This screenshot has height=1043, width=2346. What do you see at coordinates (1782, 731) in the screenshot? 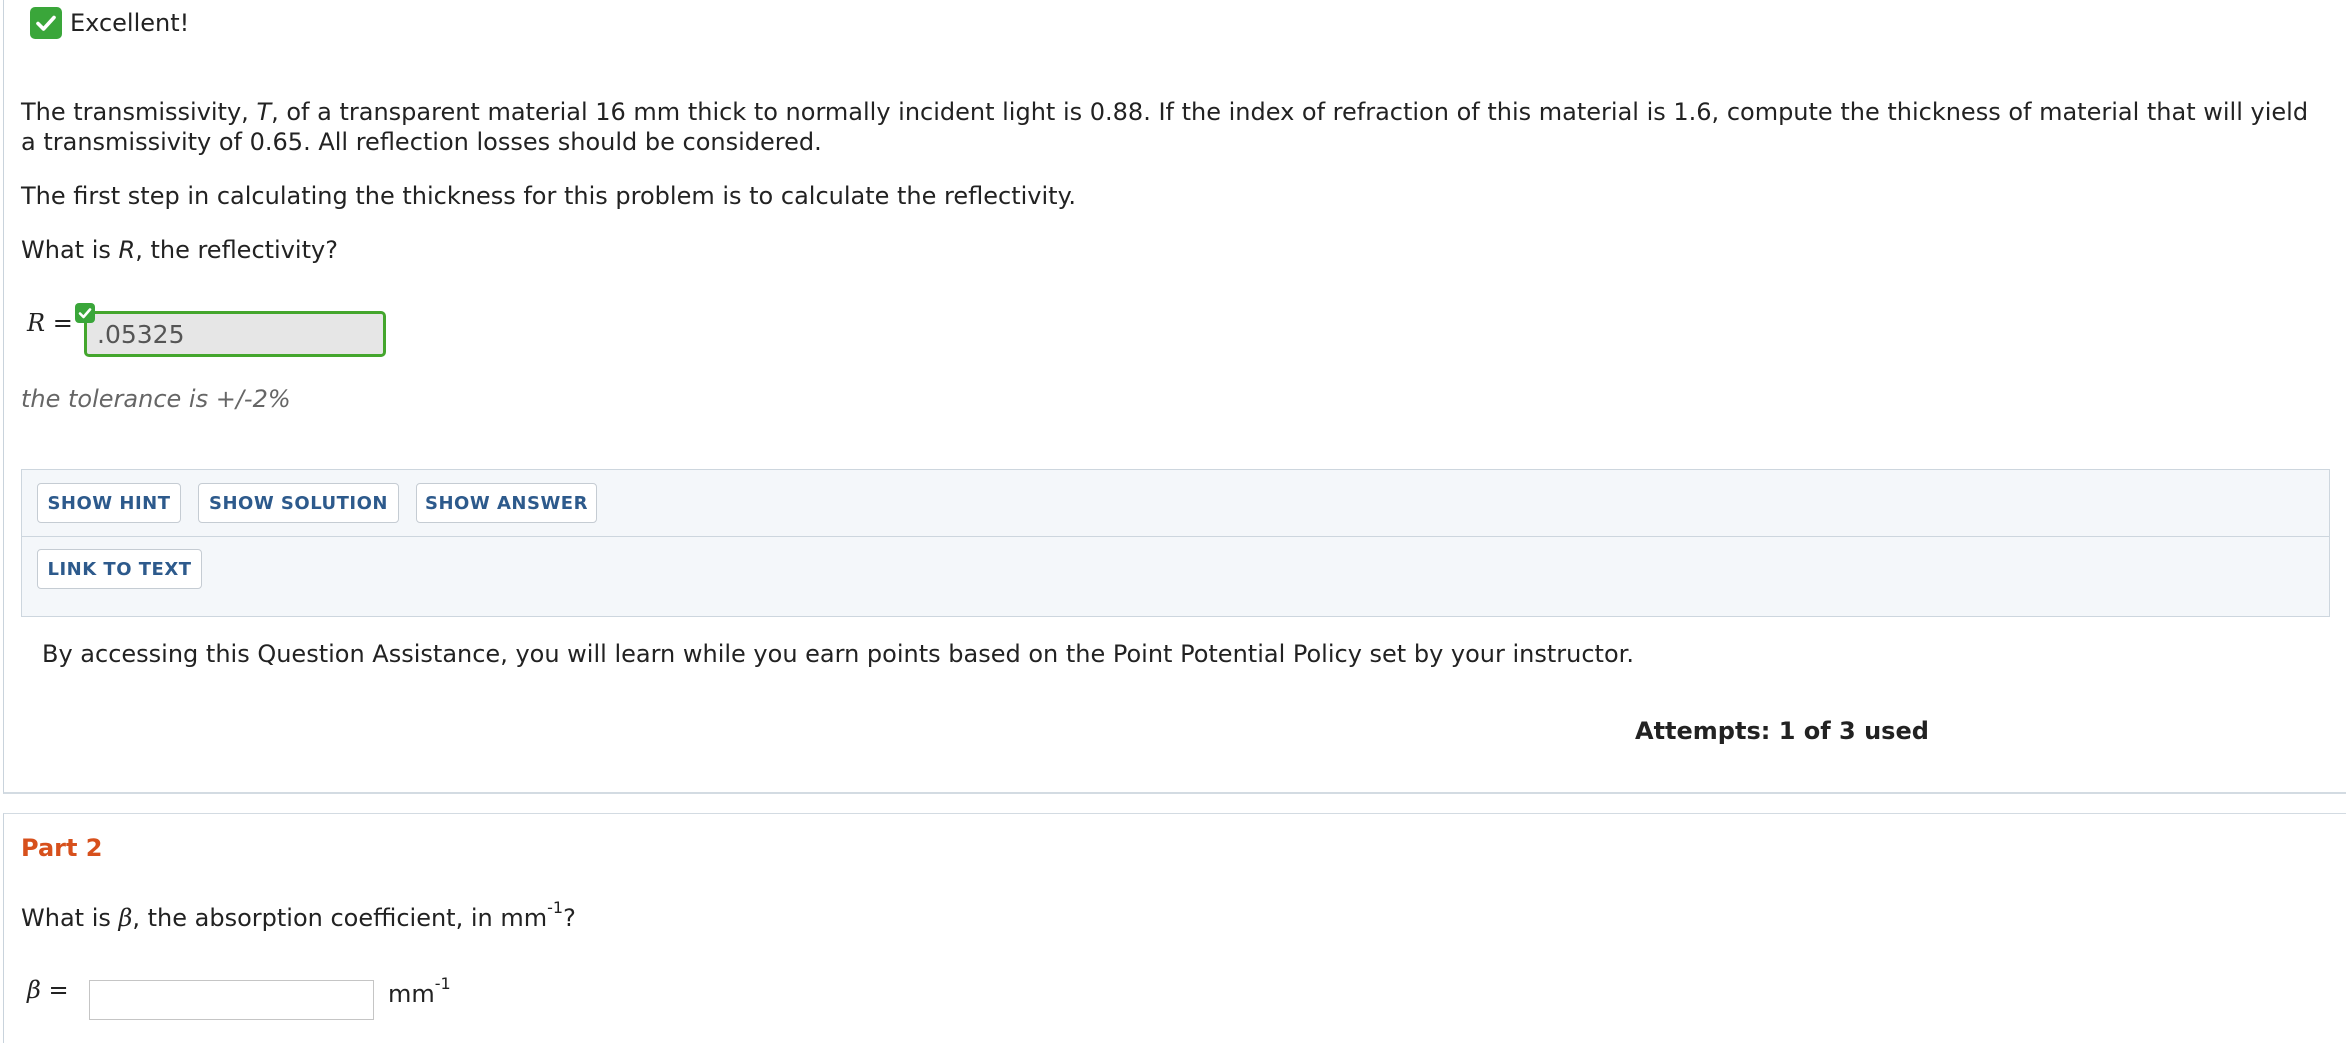
I see `attempts-counter: Attempts: 1 of 3 used` at bounding box center [1782, 731].